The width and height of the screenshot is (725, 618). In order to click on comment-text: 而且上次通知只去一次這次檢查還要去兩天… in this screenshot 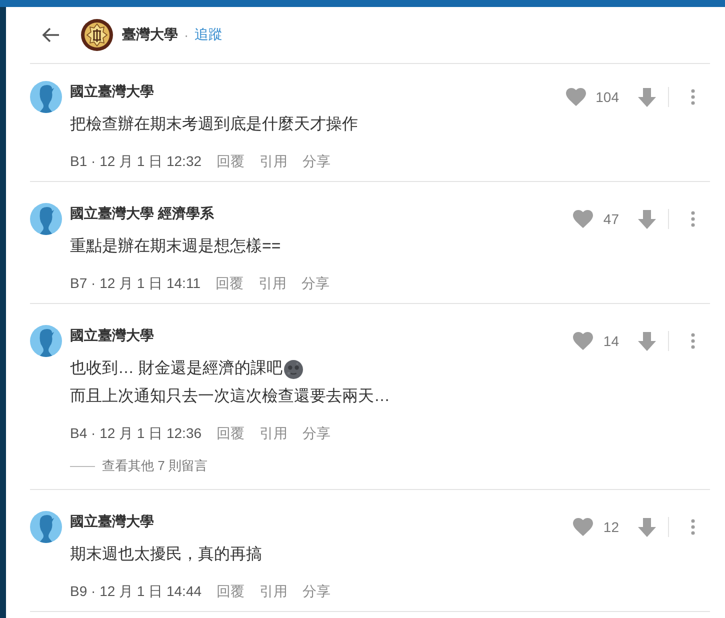, I will do `click(230, 396)`.